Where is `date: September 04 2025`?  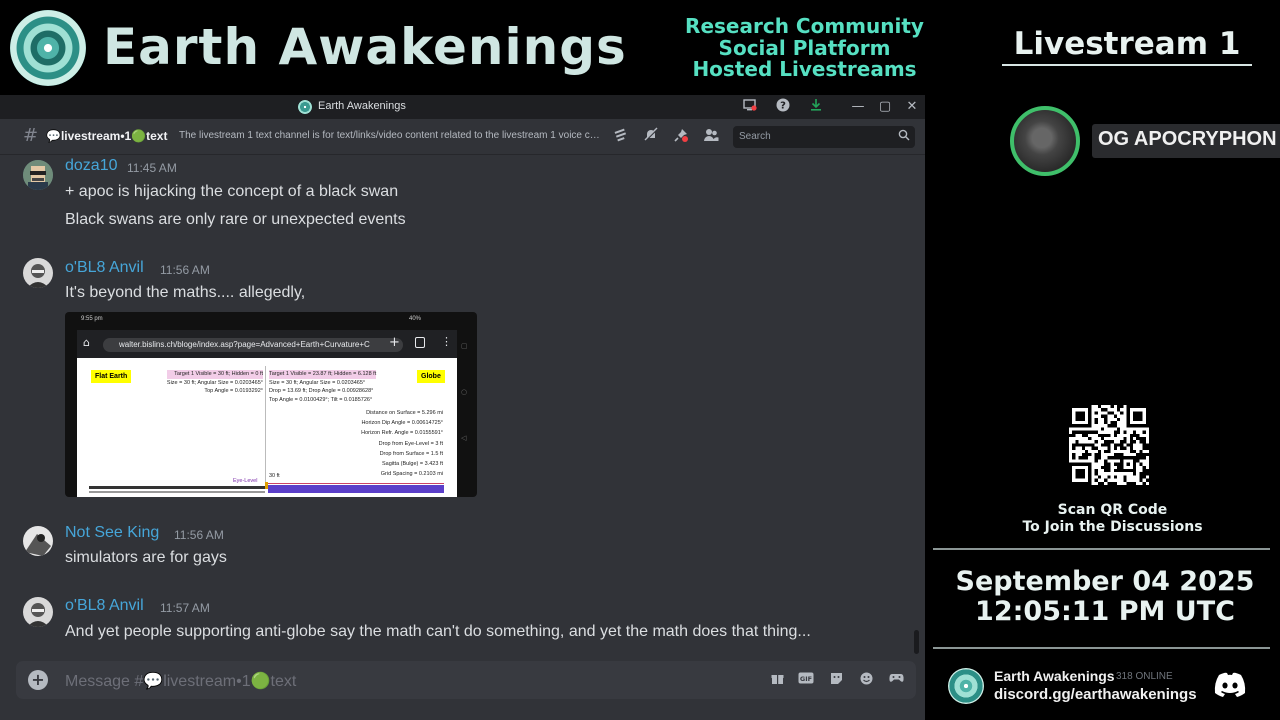 date: September 04 2025 is located at coordinates (1105, 581).